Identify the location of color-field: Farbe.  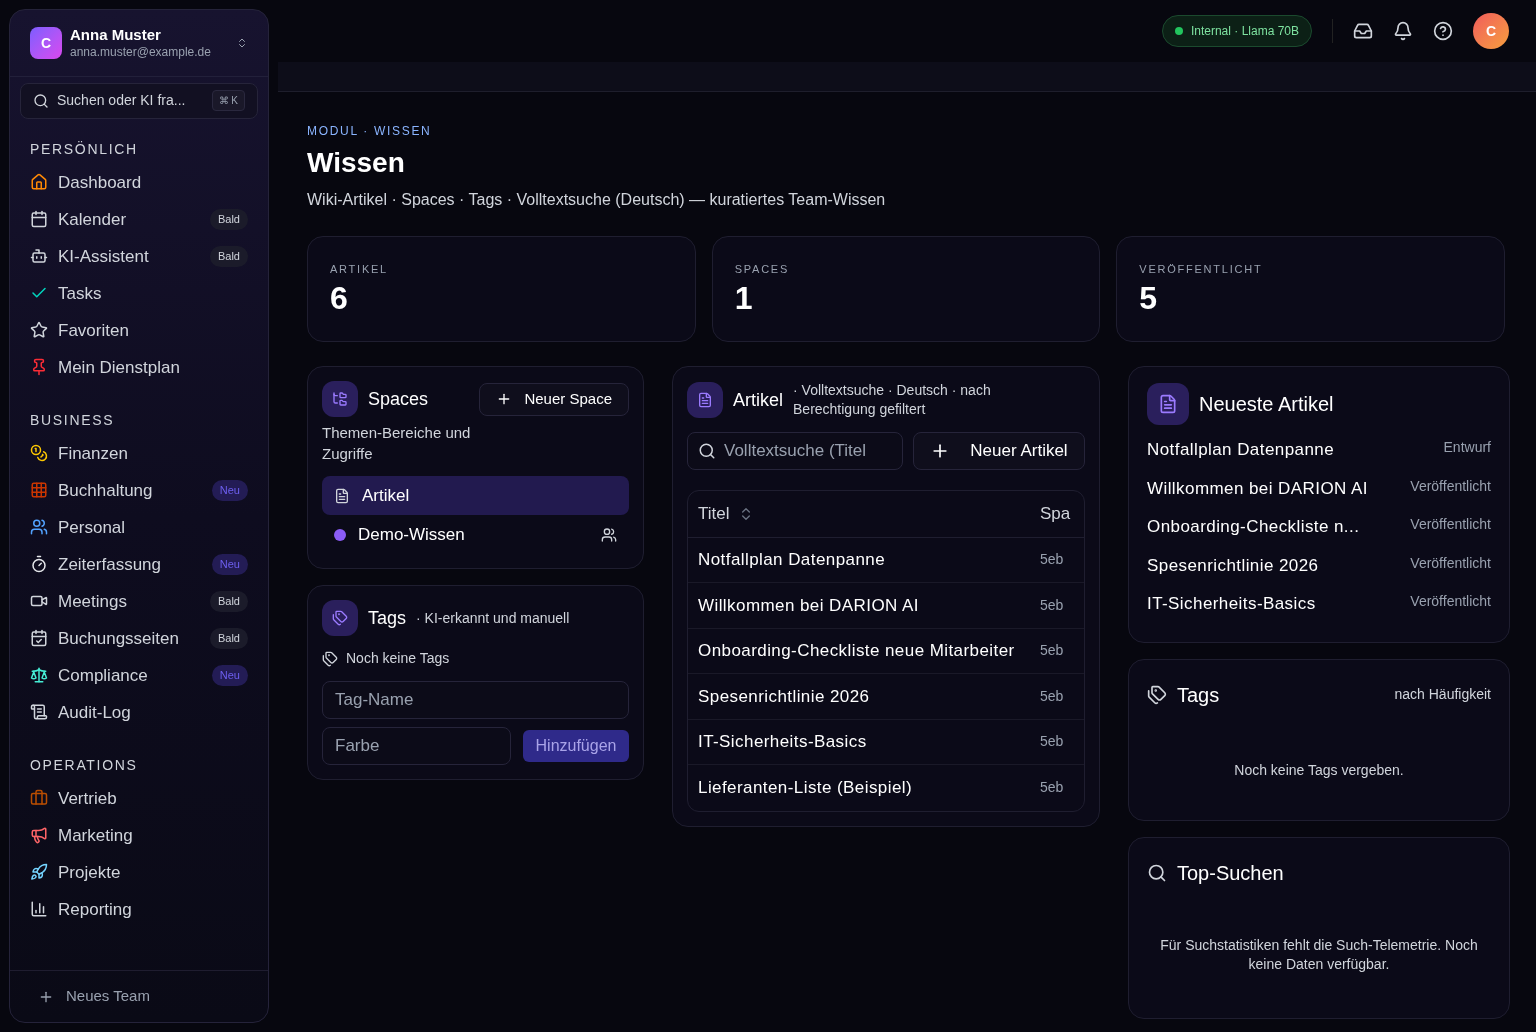
(416, 746).